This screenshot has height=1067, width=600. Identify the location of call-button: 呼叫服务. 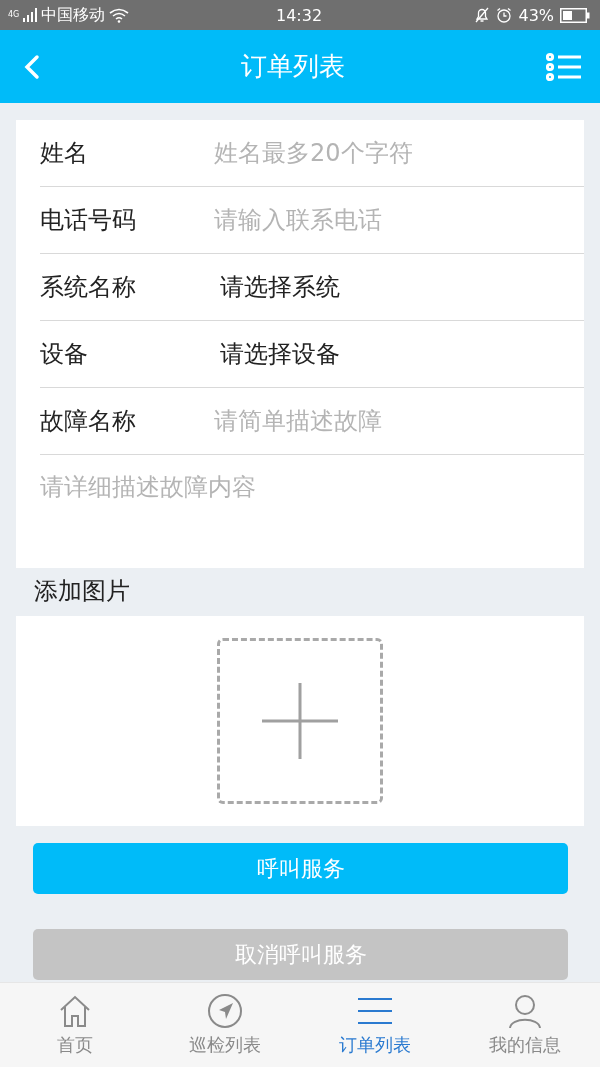
(300, 868).